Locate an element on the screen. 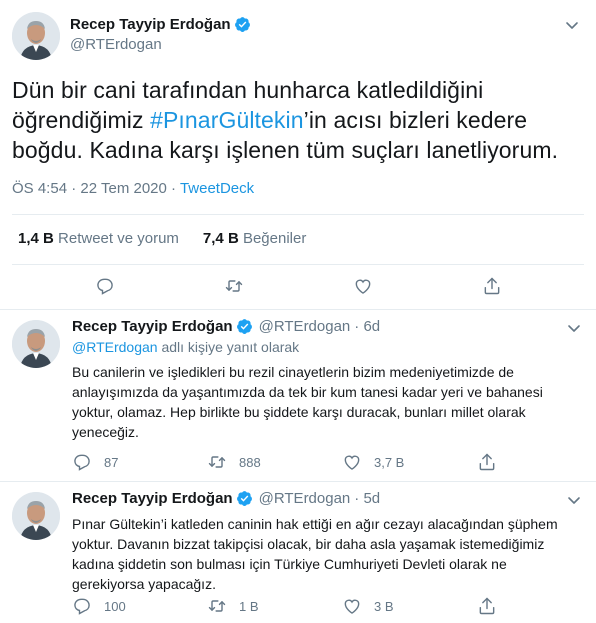  reply-button is located at coordinates (105, 286).